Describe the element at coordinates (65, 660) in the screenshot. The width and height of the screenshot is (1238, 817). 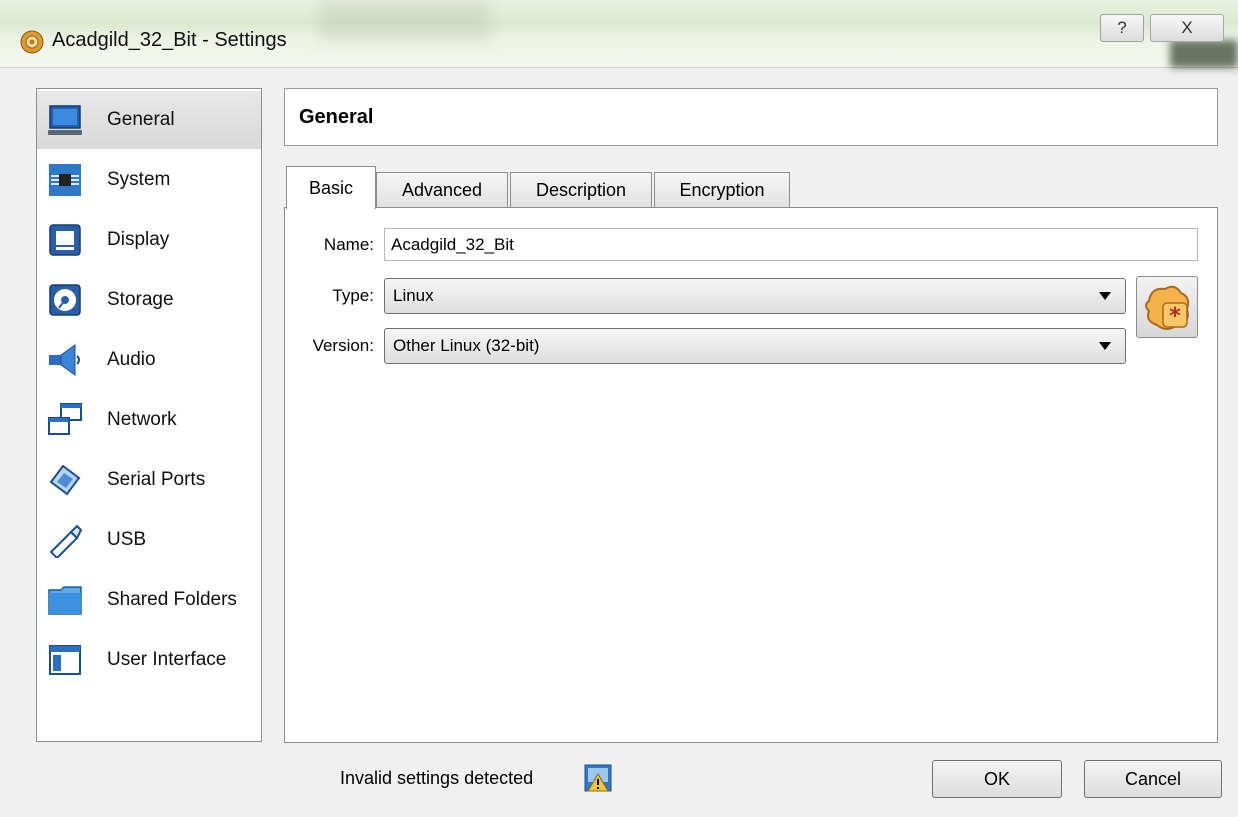
I see `window-icon` at that location.